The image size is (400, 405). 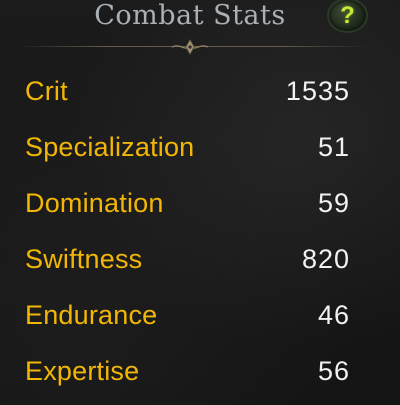 What do you see at coordinates (110, 147) in the screenshot?
I see `stat-label: Specialization` at bounding box center [110, 147].